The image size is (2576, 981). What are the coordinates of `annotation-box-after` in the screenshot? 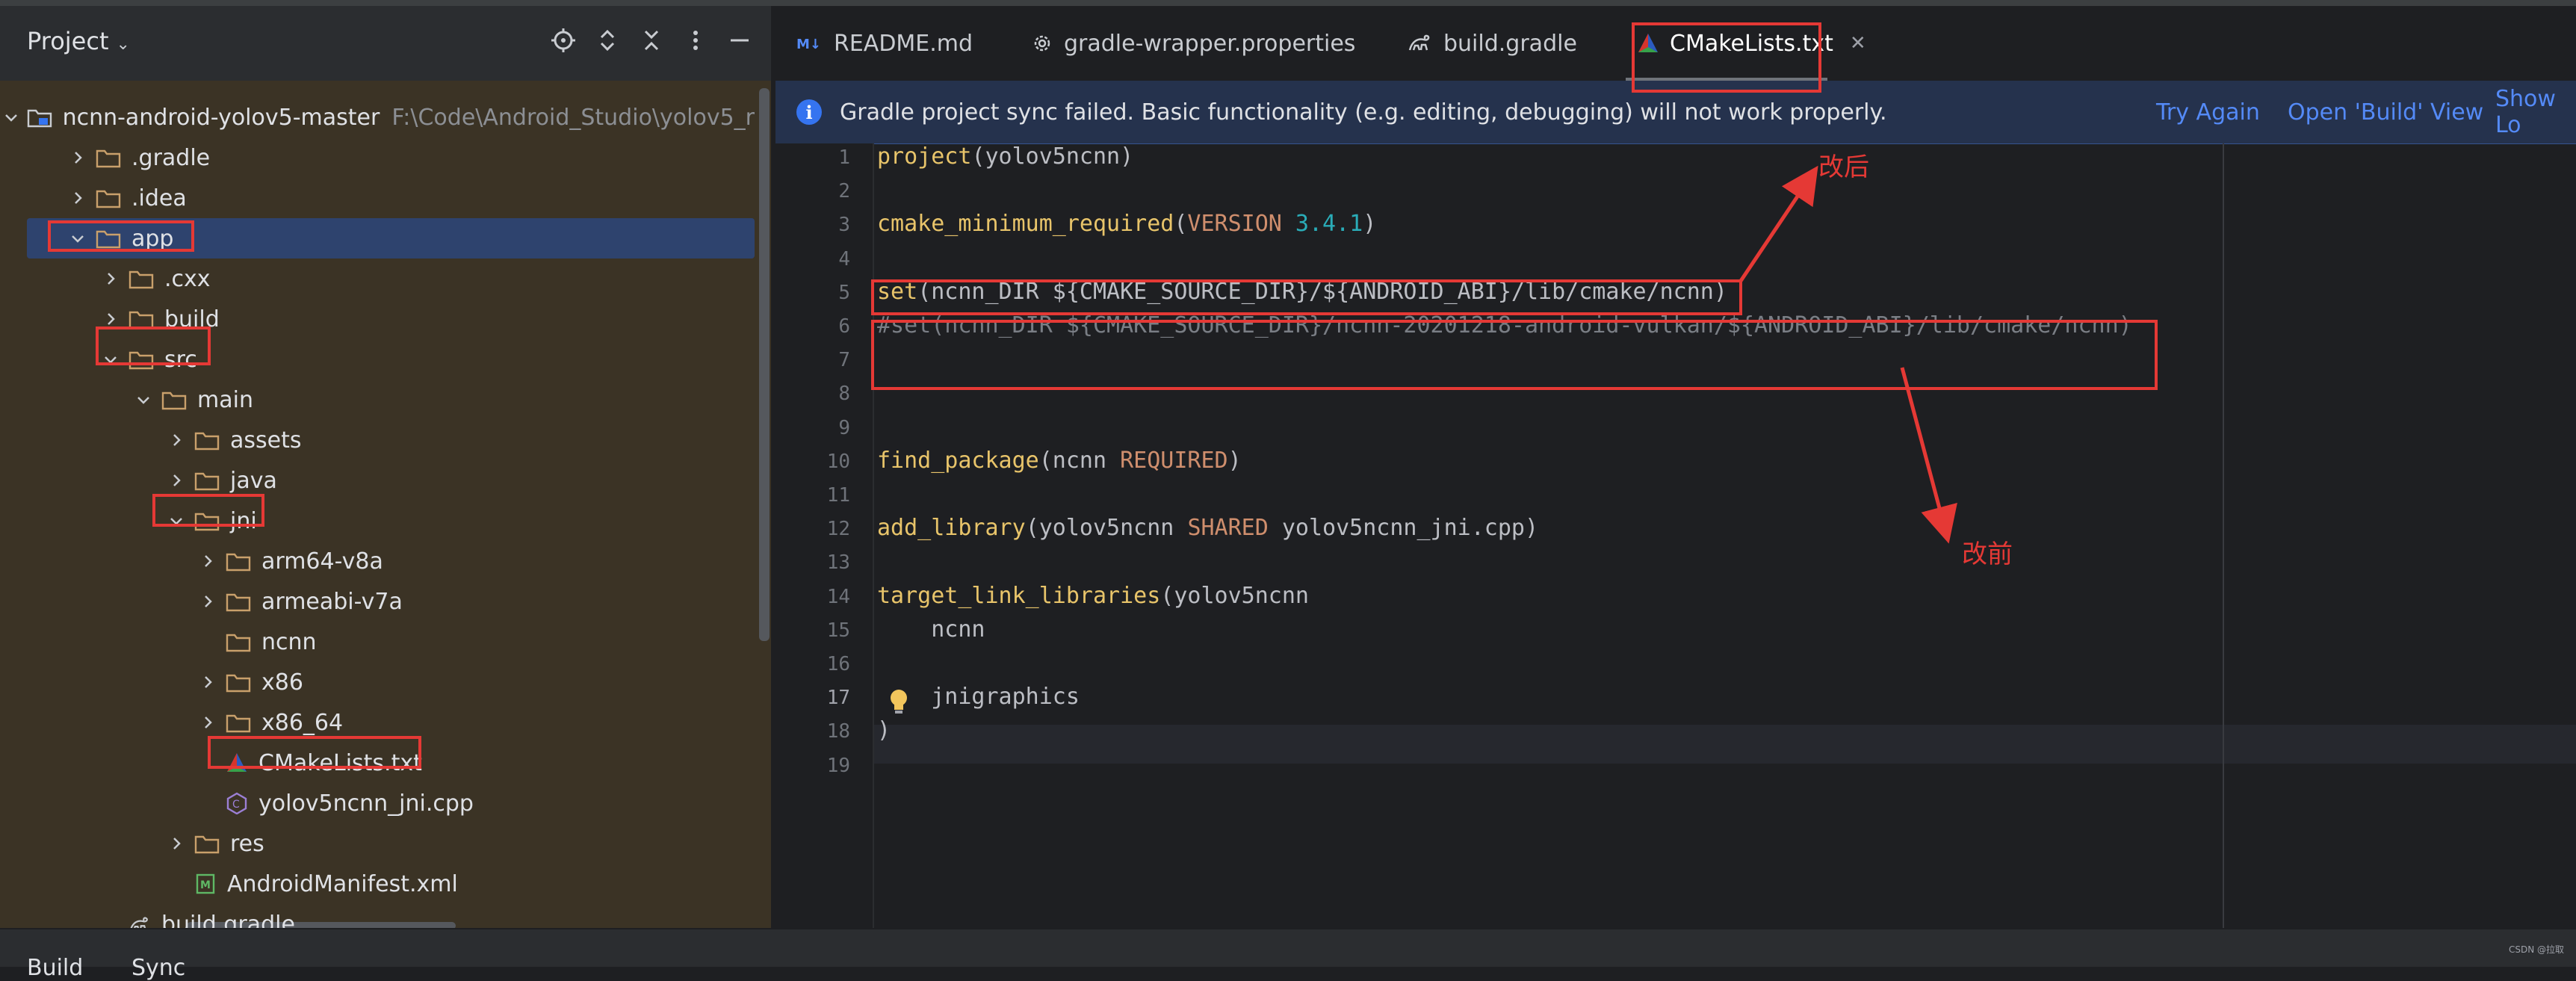 It's located at (1306, 297).